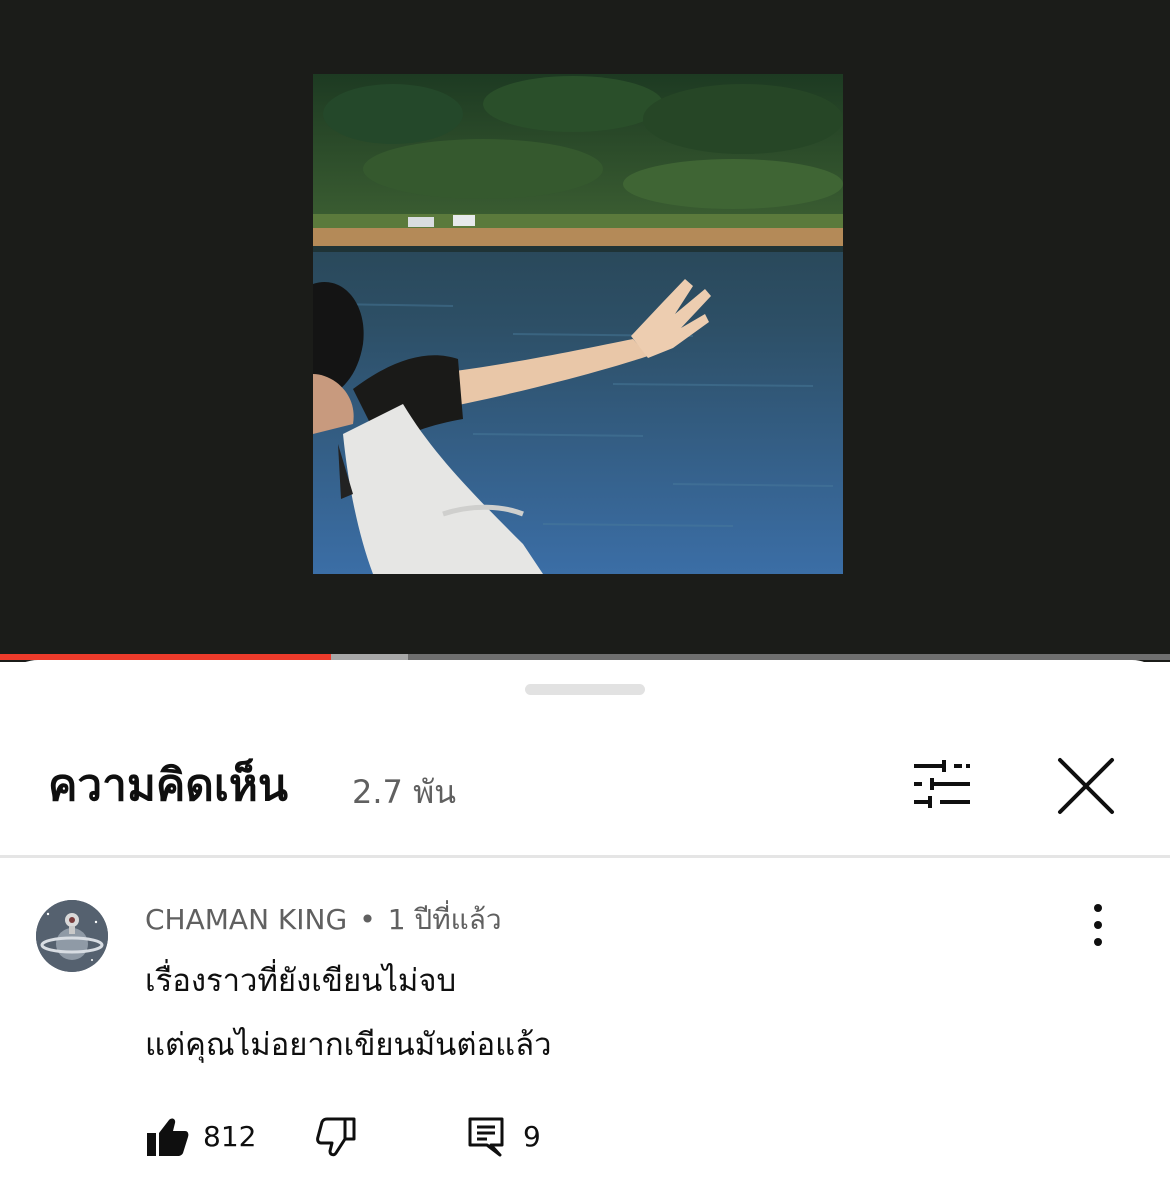 The image size is (1170, 1197). I want to click on divider, so click(585, 856).